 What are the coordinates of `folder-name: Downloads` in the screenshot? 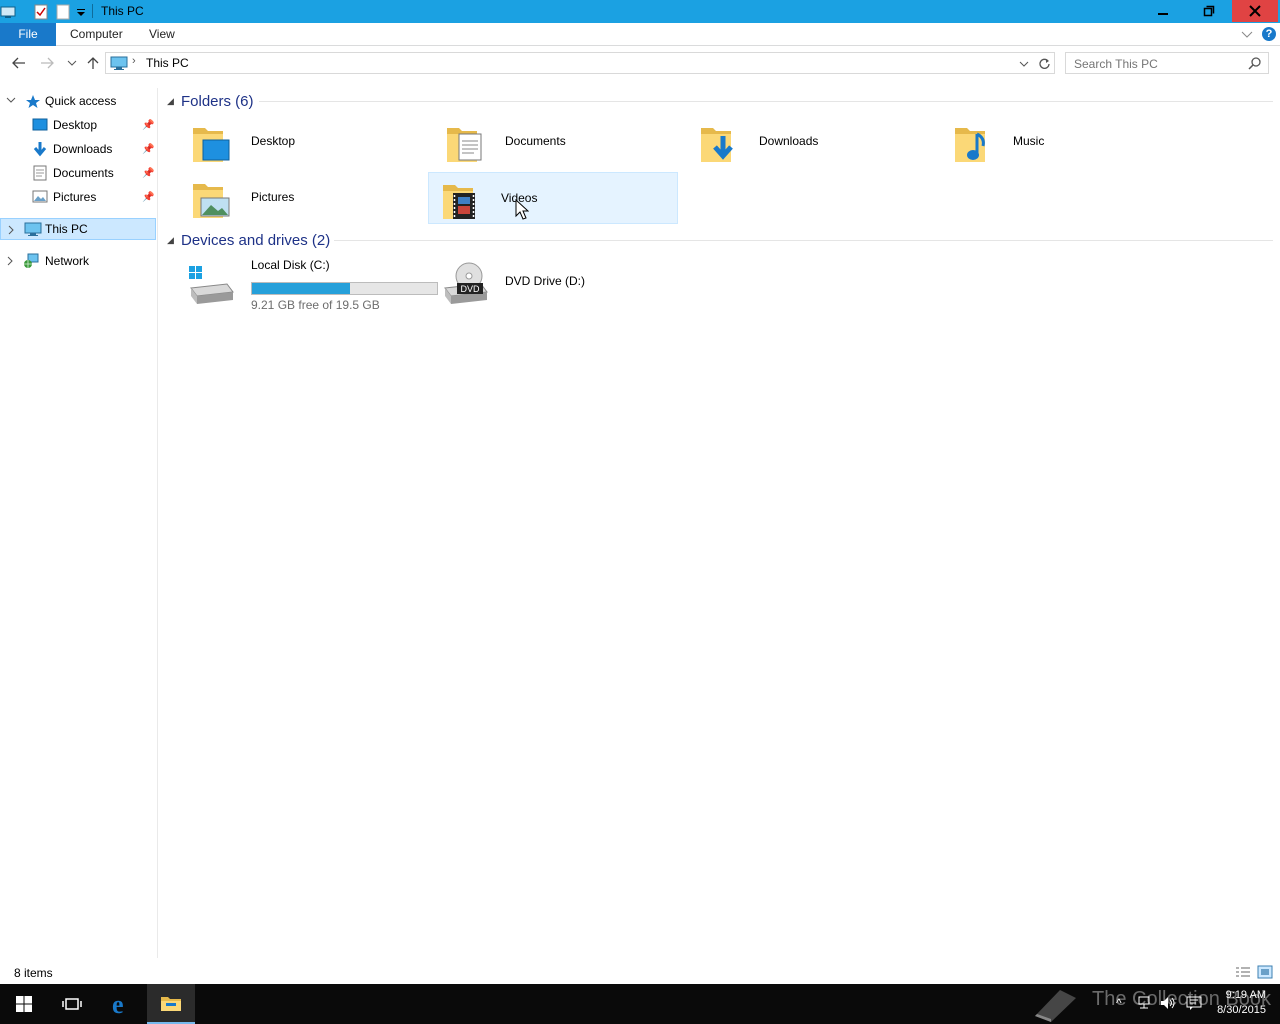 It's located at (789, 141).